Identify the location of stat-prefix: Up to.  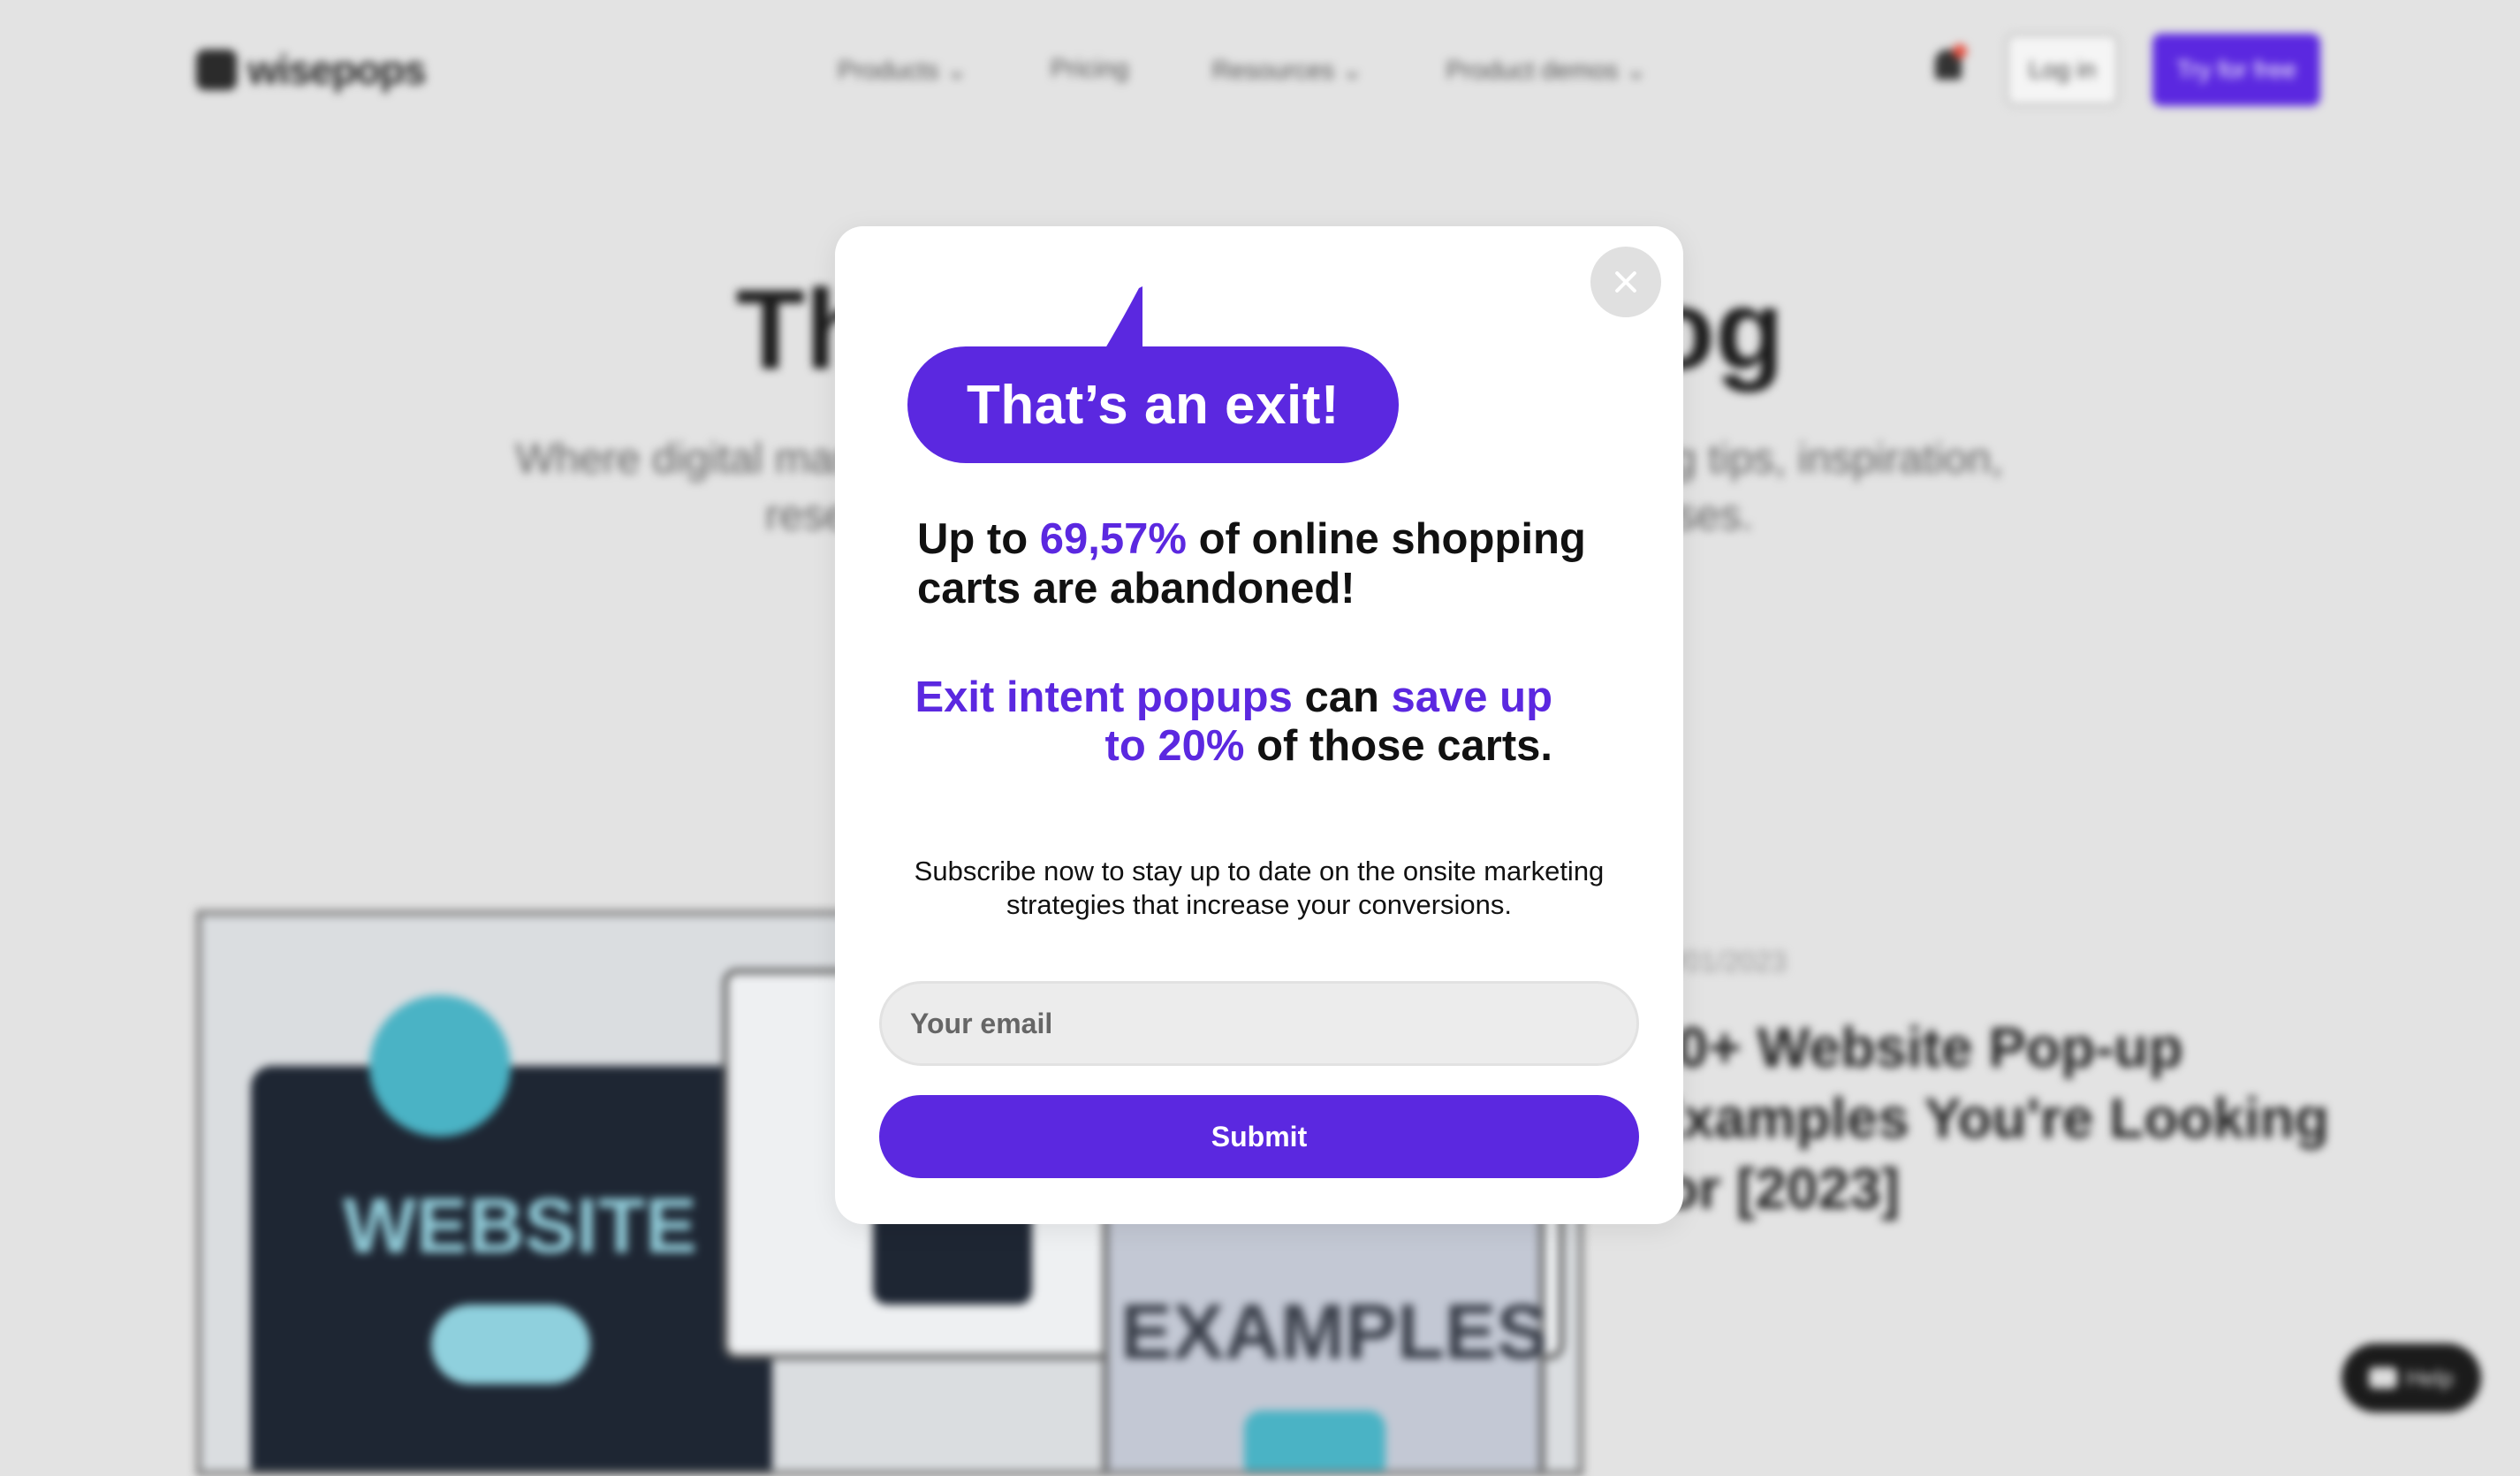
(978, 539).